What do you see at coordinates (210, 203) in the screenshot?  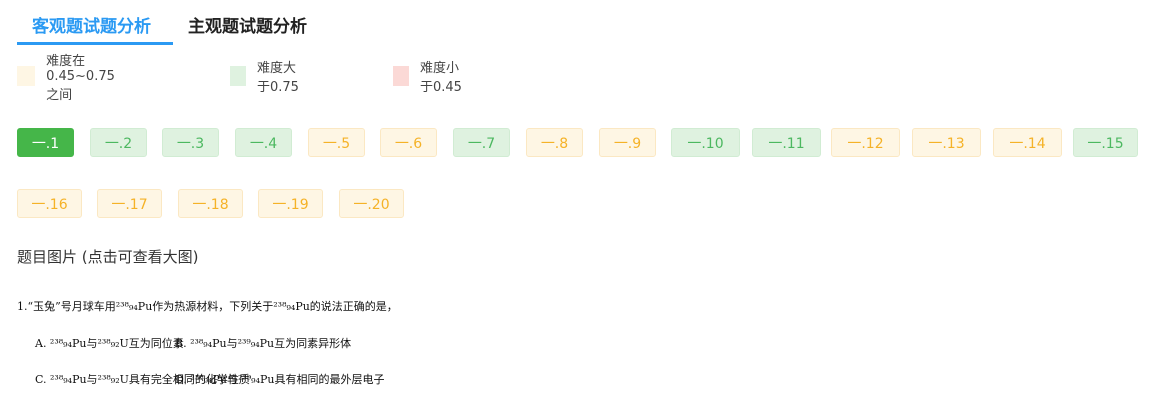 I see `question-button: 一.18` at bounding box center [210, 203].